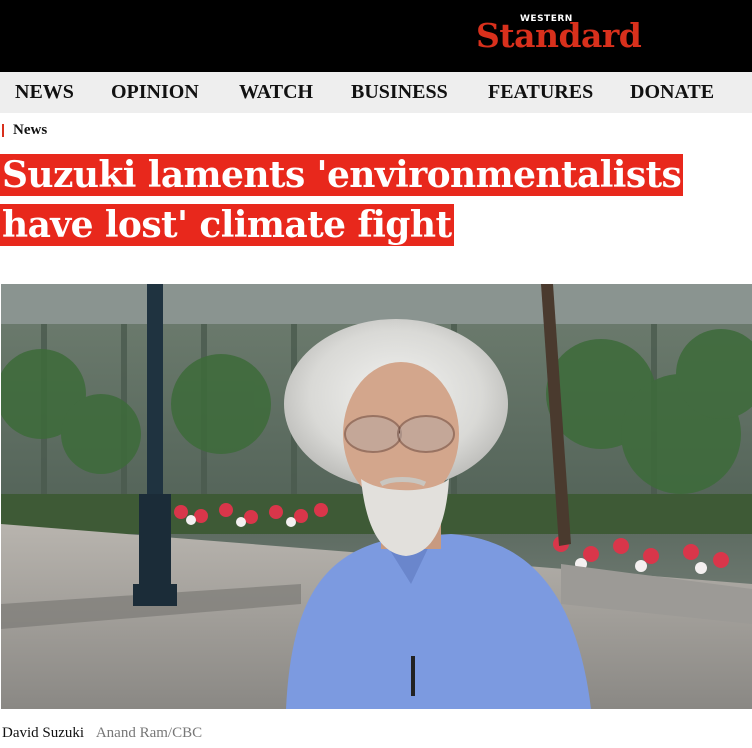  I want to click on photo-caption: David Suzuki Anand Ram/CBC, so click(102, 733).